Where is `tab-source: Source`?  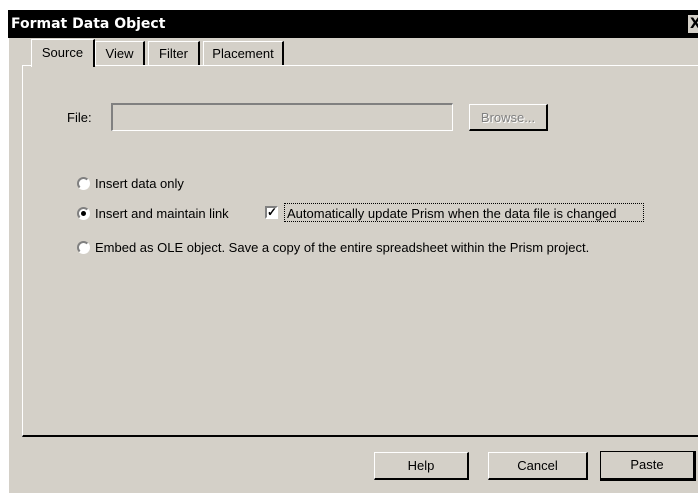 tab-source: Source is located at coordinates (63, 53).